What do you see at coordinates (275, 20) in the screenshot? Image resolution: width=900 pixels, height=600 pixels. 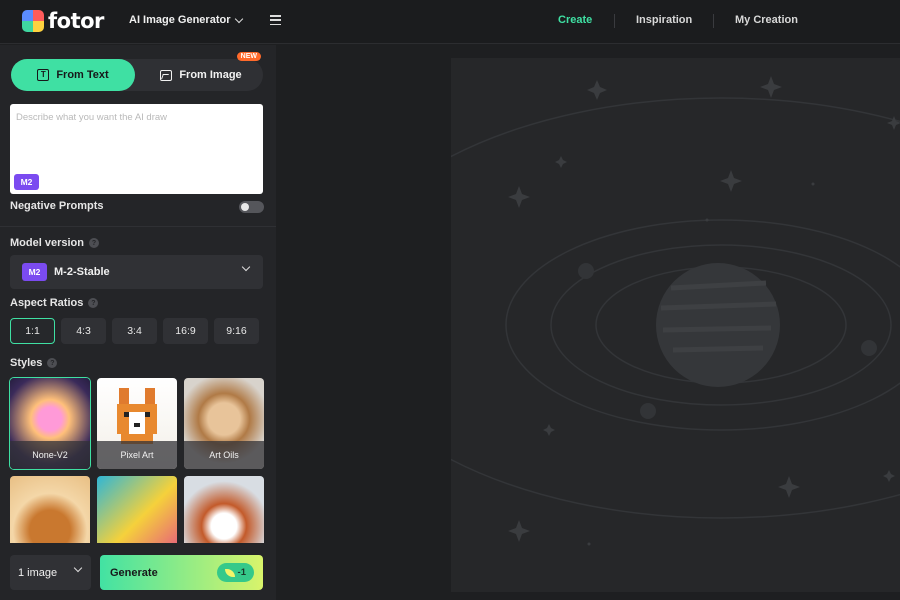 I see `menu-icon` at bounding box center [275, 20].